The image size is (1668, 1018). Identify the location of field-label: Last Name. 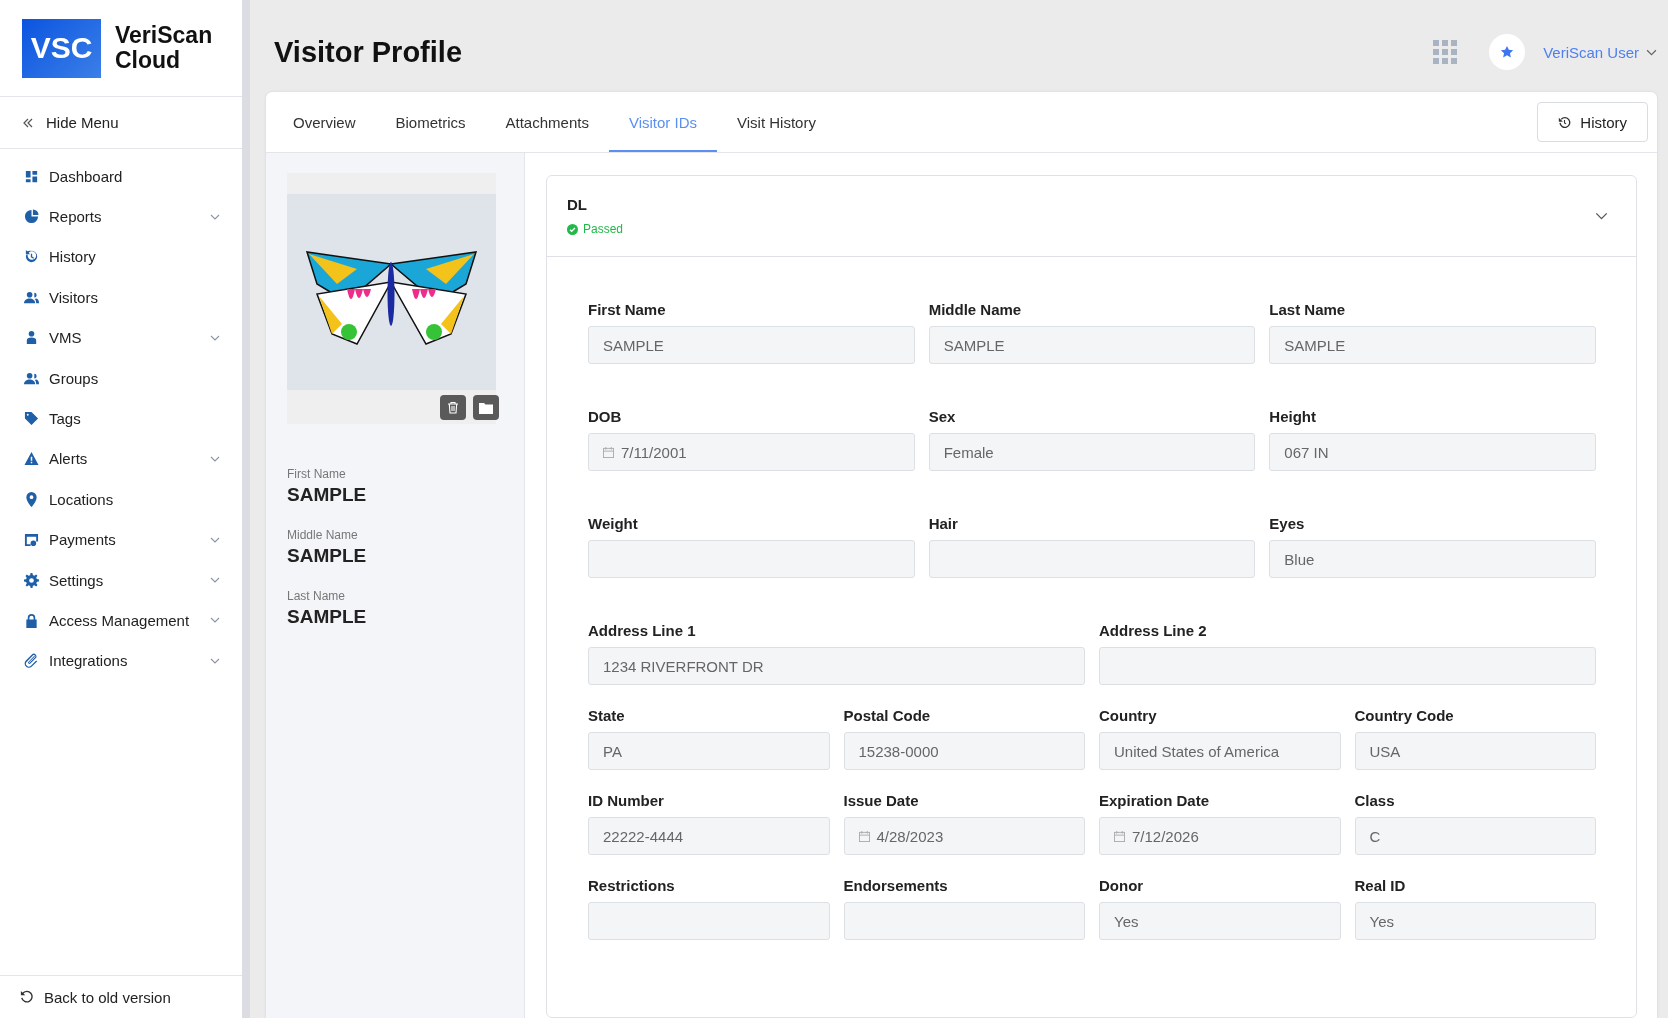
(1308, 309).